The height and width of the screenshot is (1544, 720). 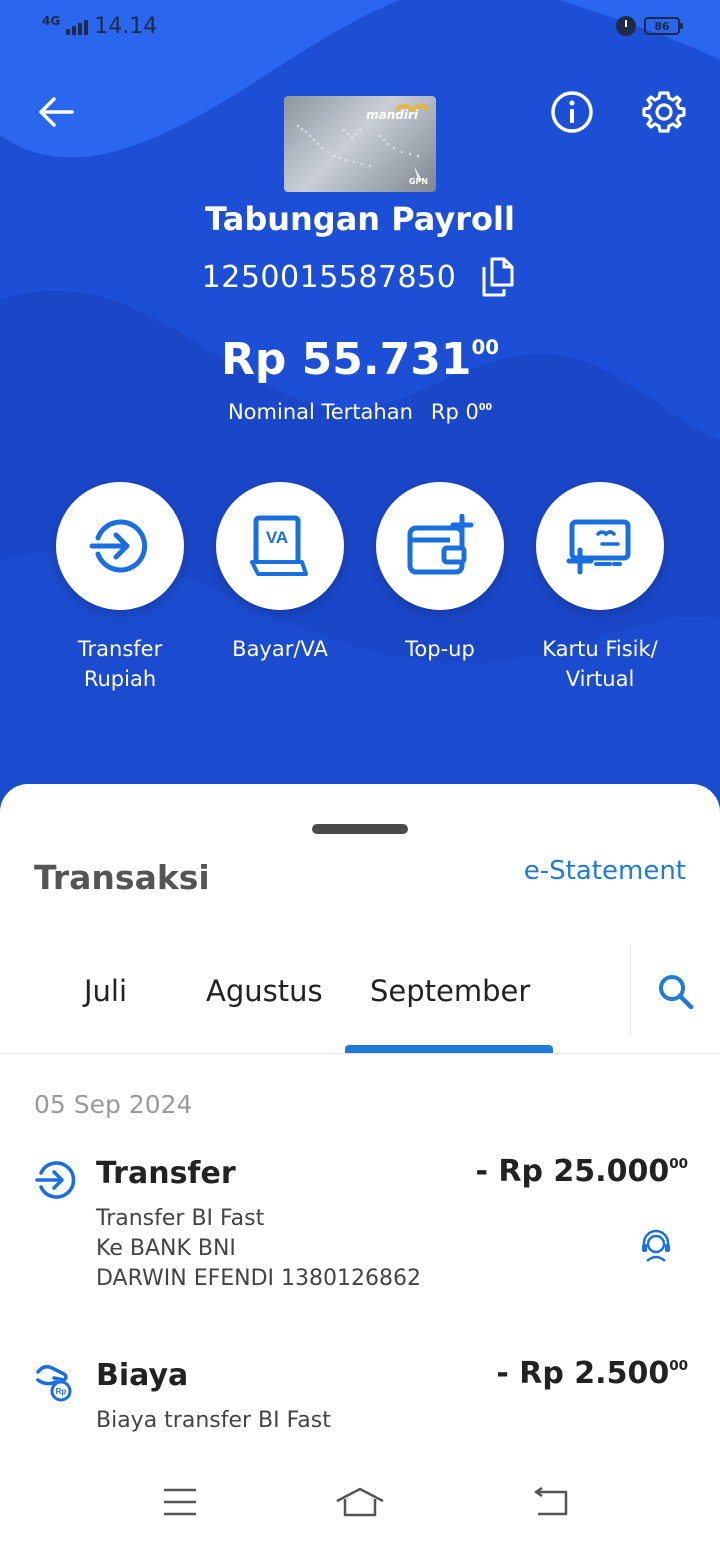 I want to click on svg-text: Rp, so click(x=61, y=1391).